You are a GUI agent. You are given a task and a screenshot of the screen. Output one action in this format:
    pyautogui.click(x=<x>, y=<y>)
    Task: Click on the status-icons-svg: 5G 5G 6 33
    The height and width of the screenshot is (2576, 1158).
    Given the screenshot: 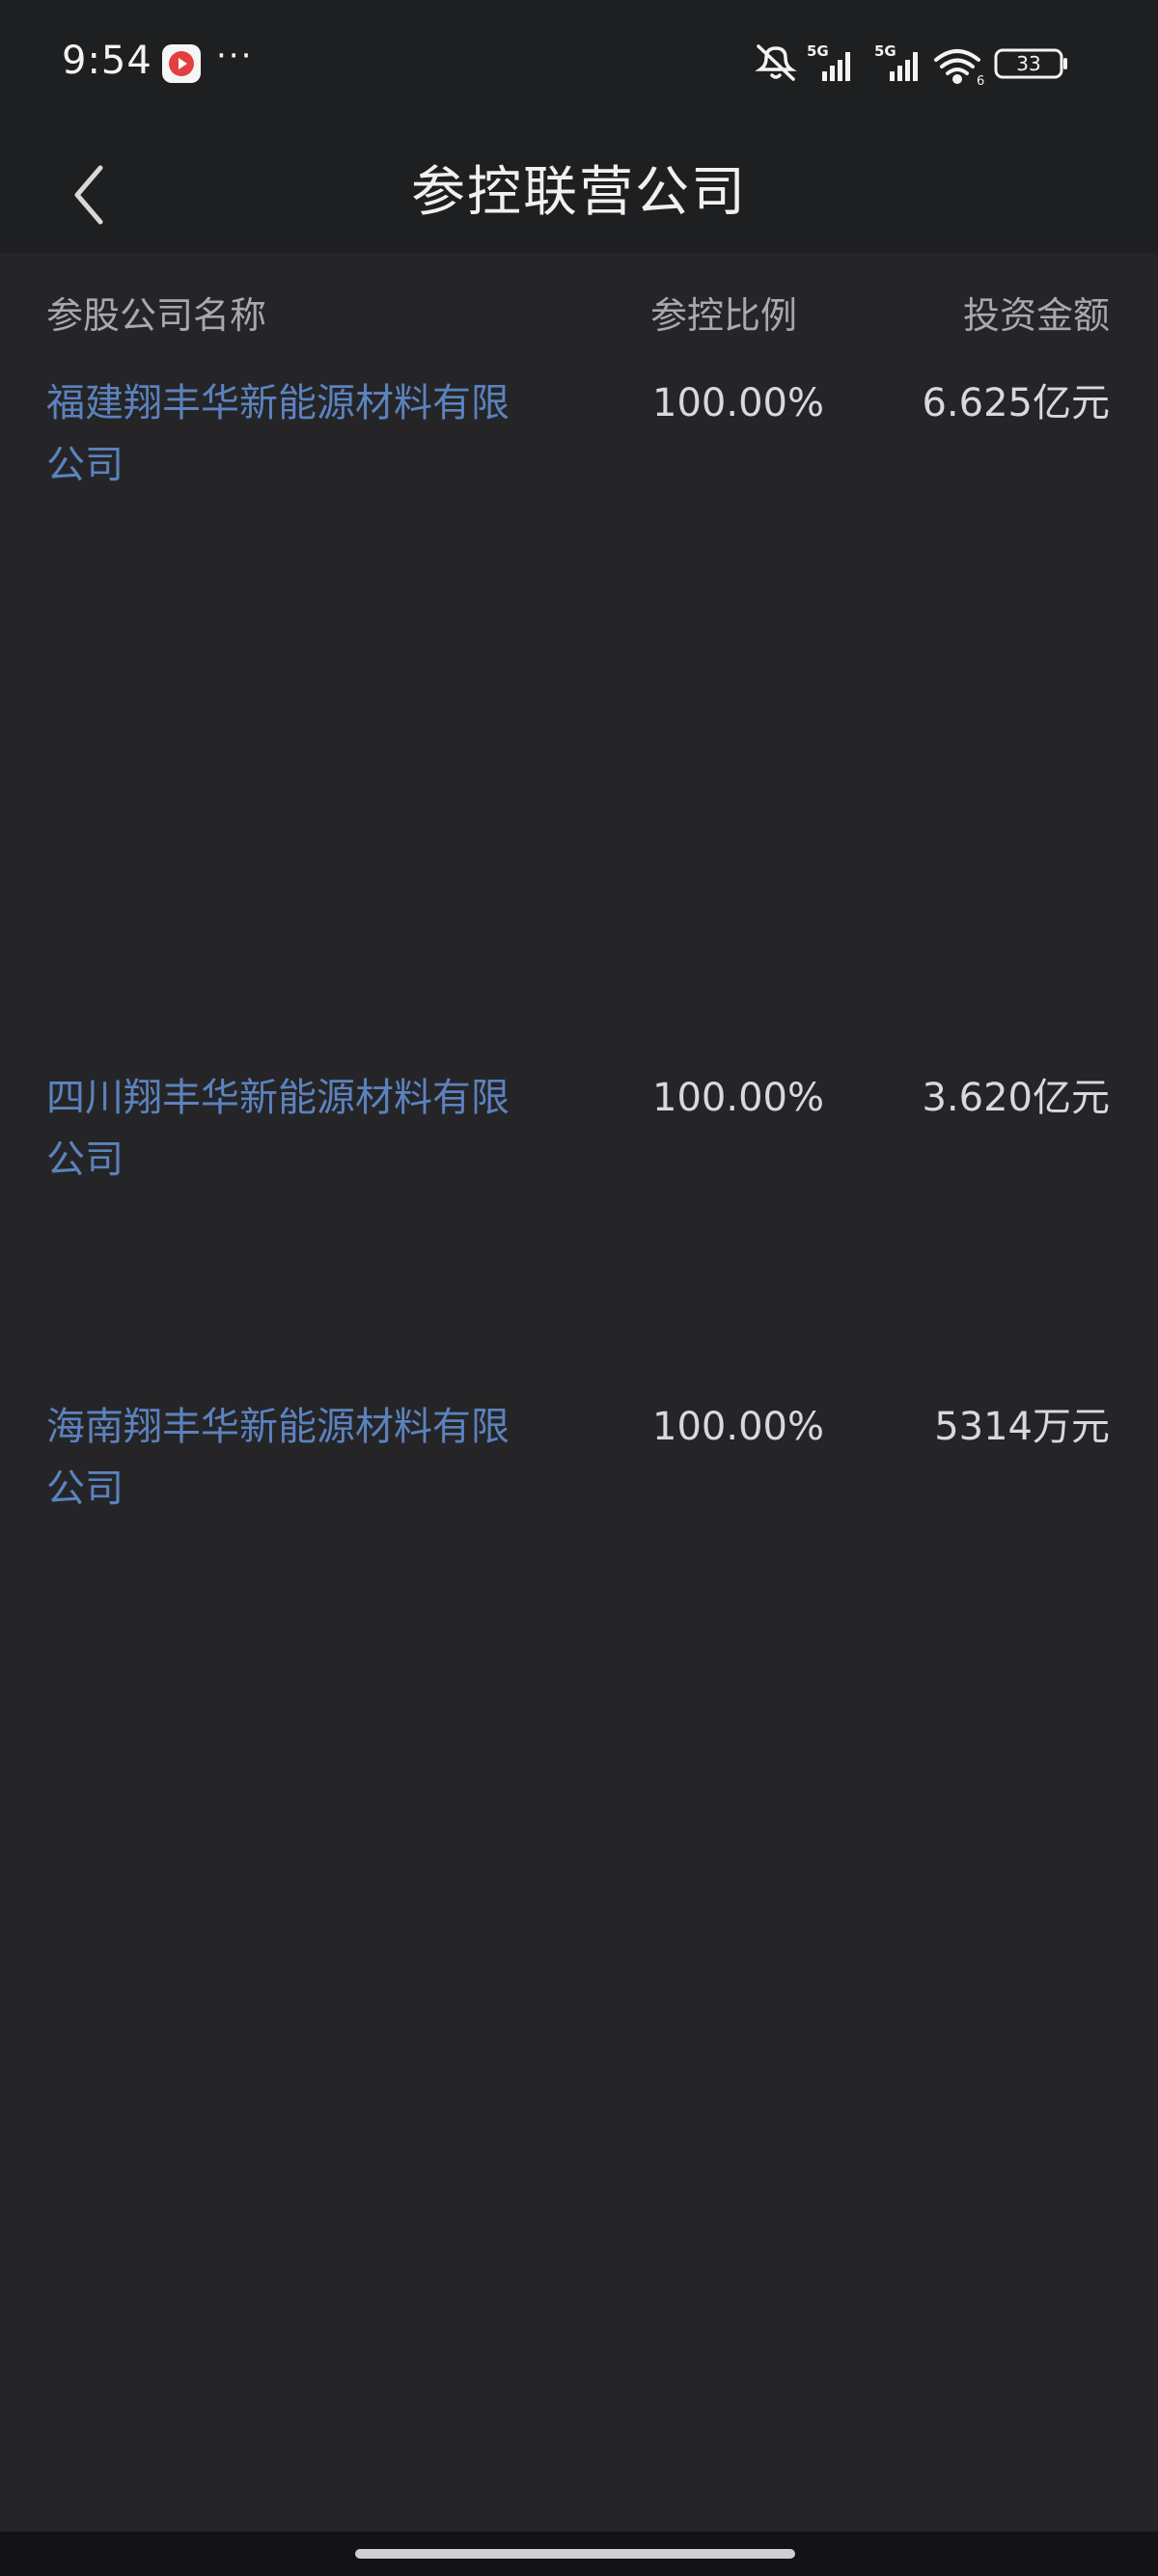 What is the action you would take?
    pyautogui.click(x=911, y=64)
    